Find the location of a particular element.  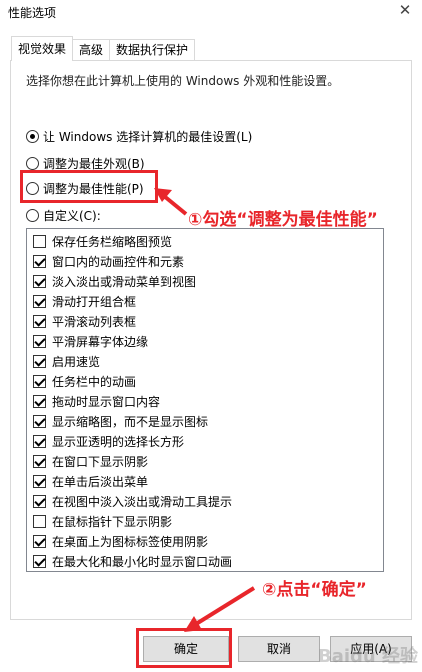

tab-advanced: 高级 is located at coordinates (91, 50).